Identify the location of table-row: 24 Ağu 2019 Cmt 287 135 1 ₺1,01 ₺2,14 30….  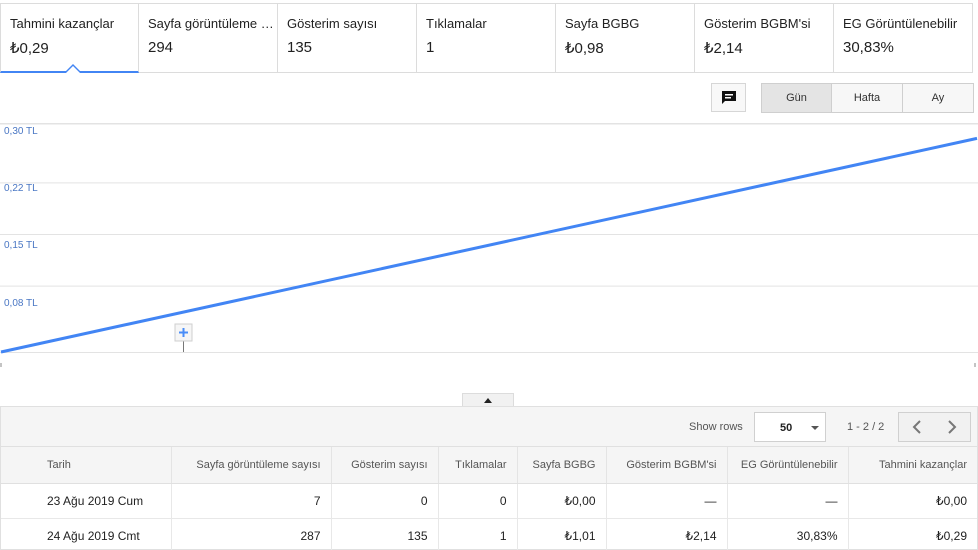
(489, 534).